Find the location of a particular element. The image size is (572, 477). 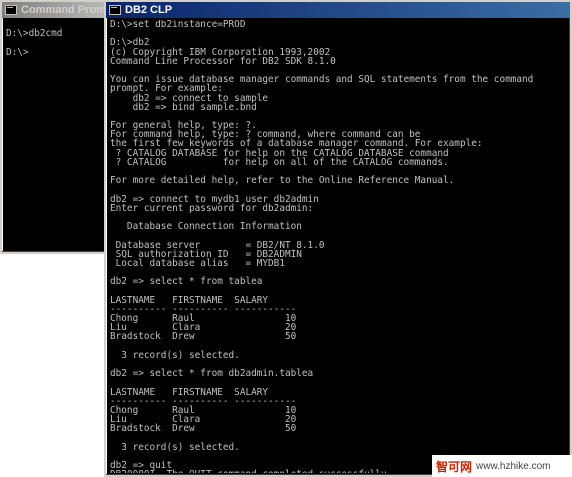

watermark: 智可网 www.hzhike.com is located at coordinates (502, 466).